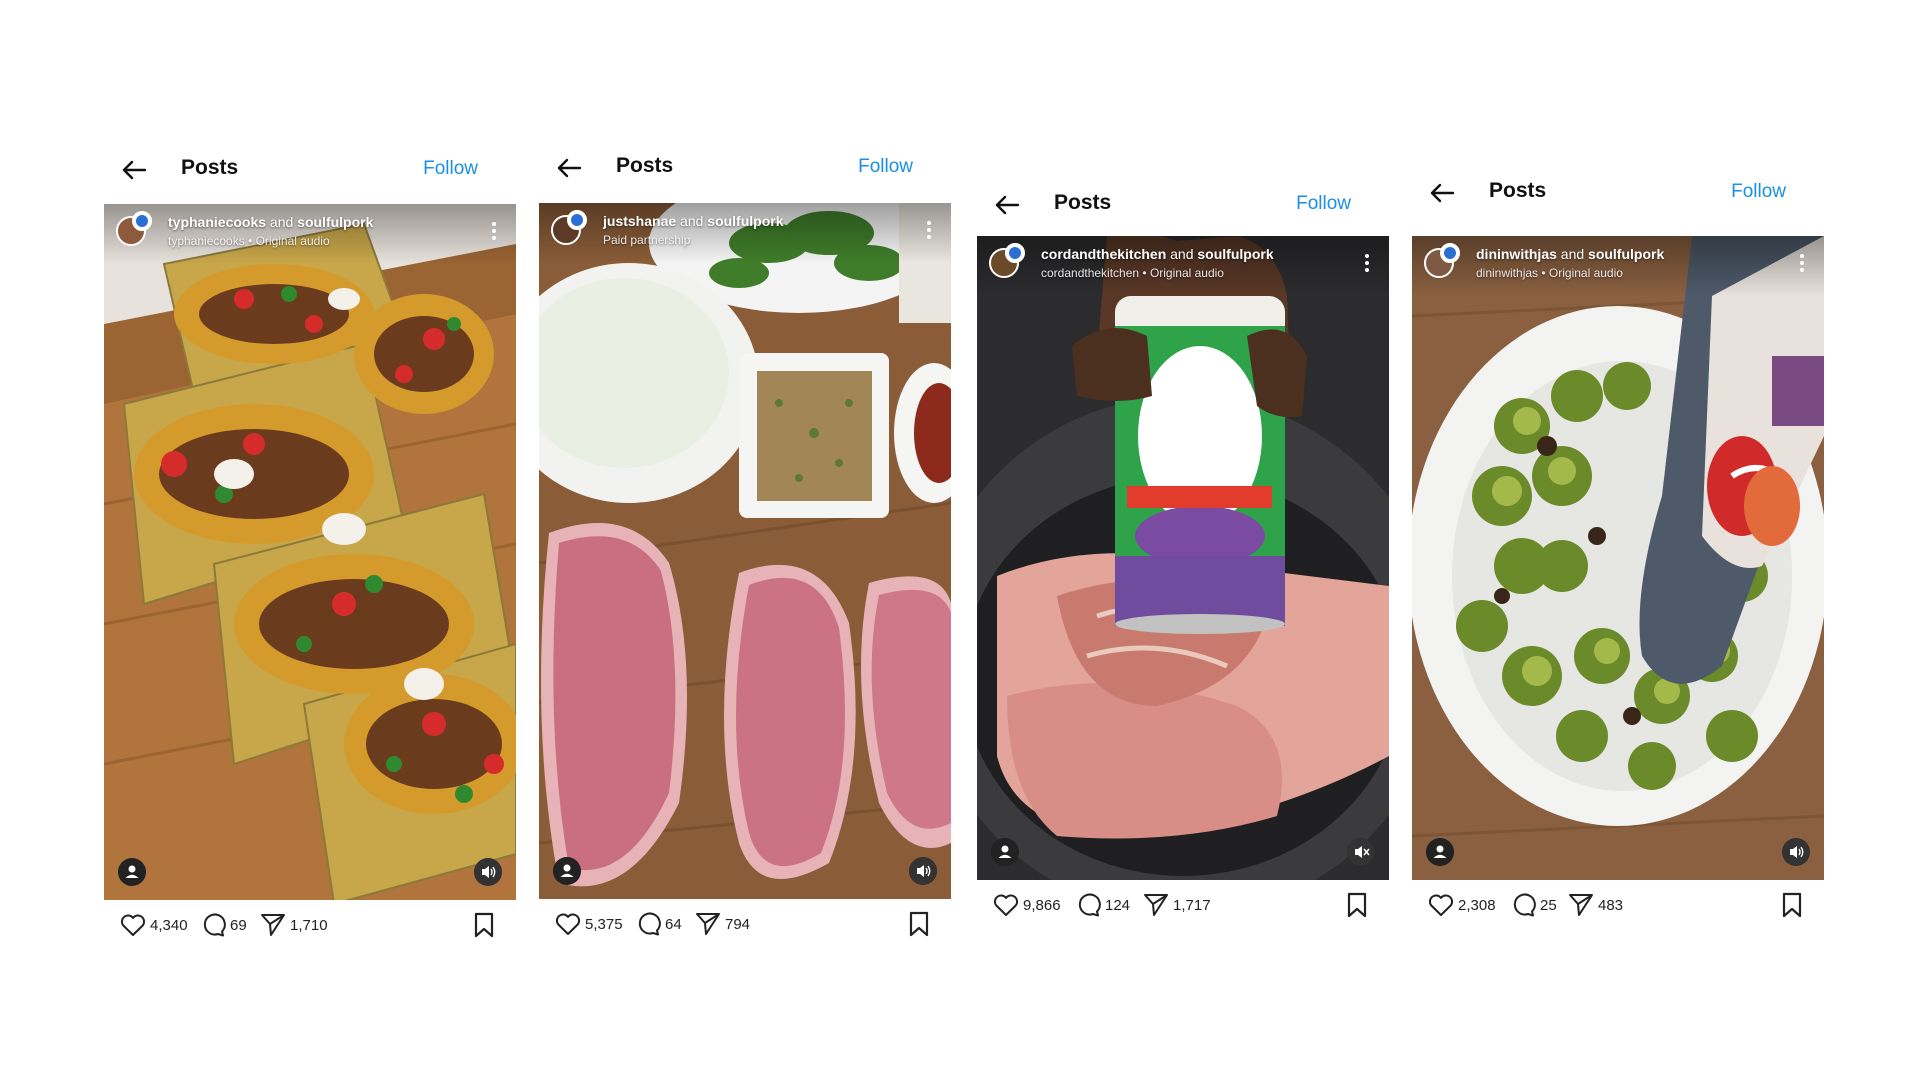 The width and height of the screenshot is (1920, 1080). Describe the element at coordinates (238, 925) in the screenshot. I see `comment-count: 69` at that location.